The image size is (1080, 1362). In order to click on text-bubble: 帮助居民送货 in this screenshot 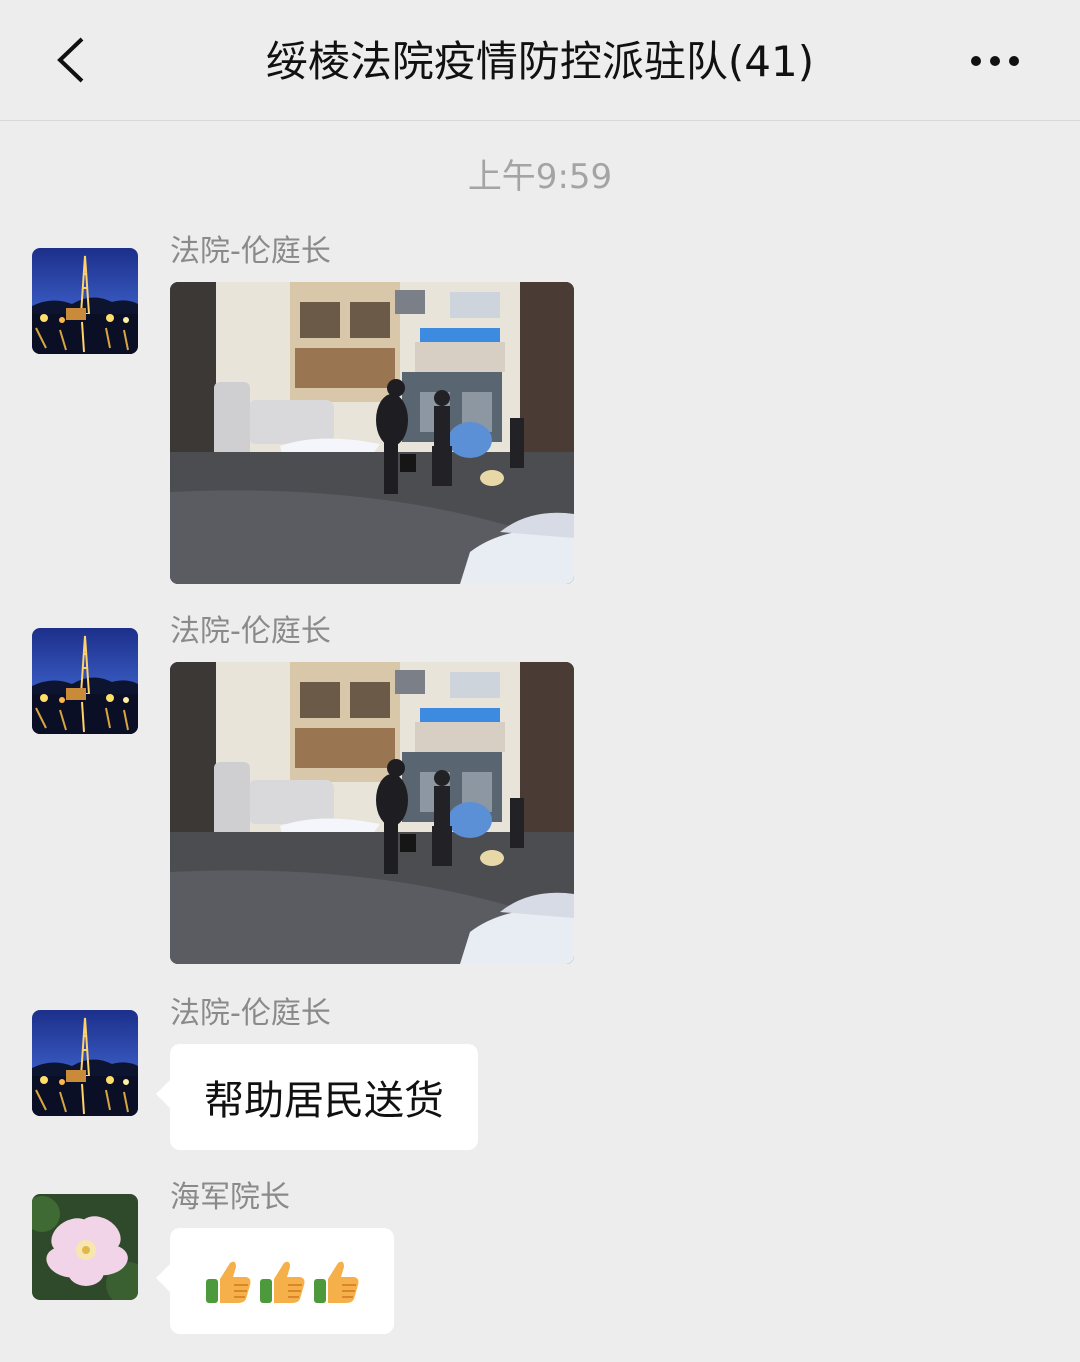, I will do `click(317, 1097)`.